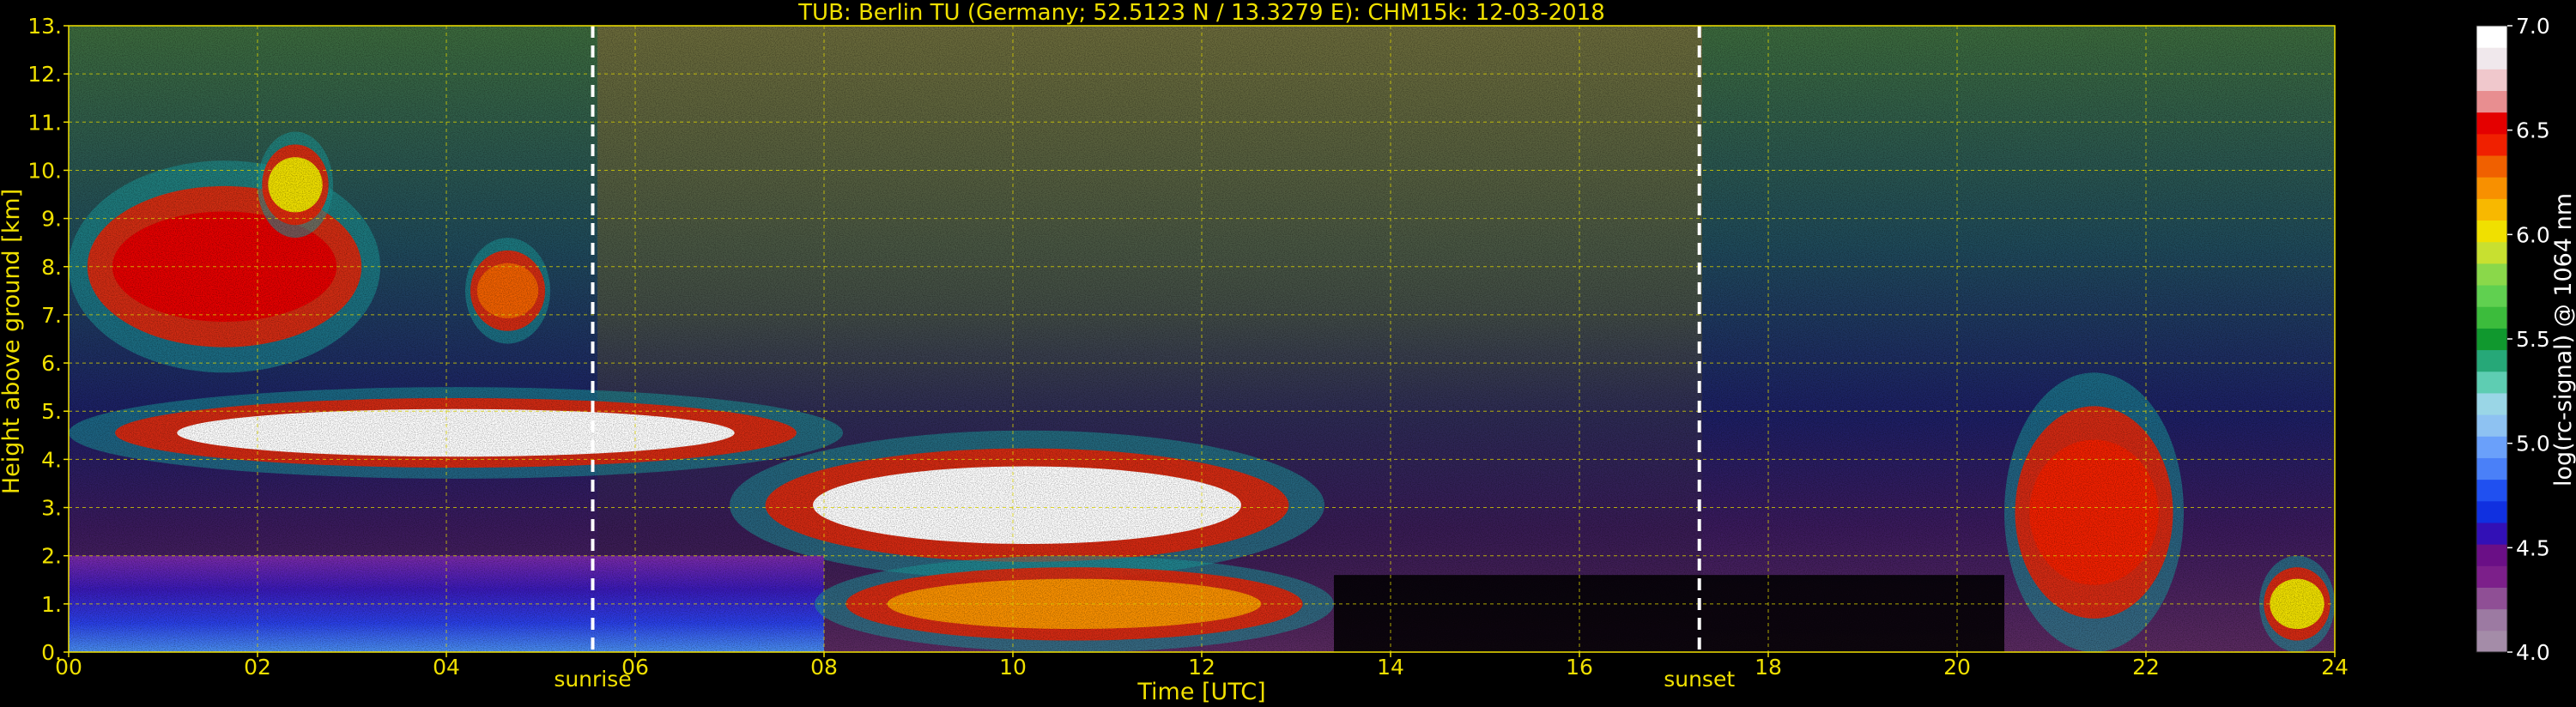 The height and width of the screenshot is (707, 2576). Describe the element at coordinates (51, 363) in the screenshot. I see `y-tick-label: 6.` at that location.